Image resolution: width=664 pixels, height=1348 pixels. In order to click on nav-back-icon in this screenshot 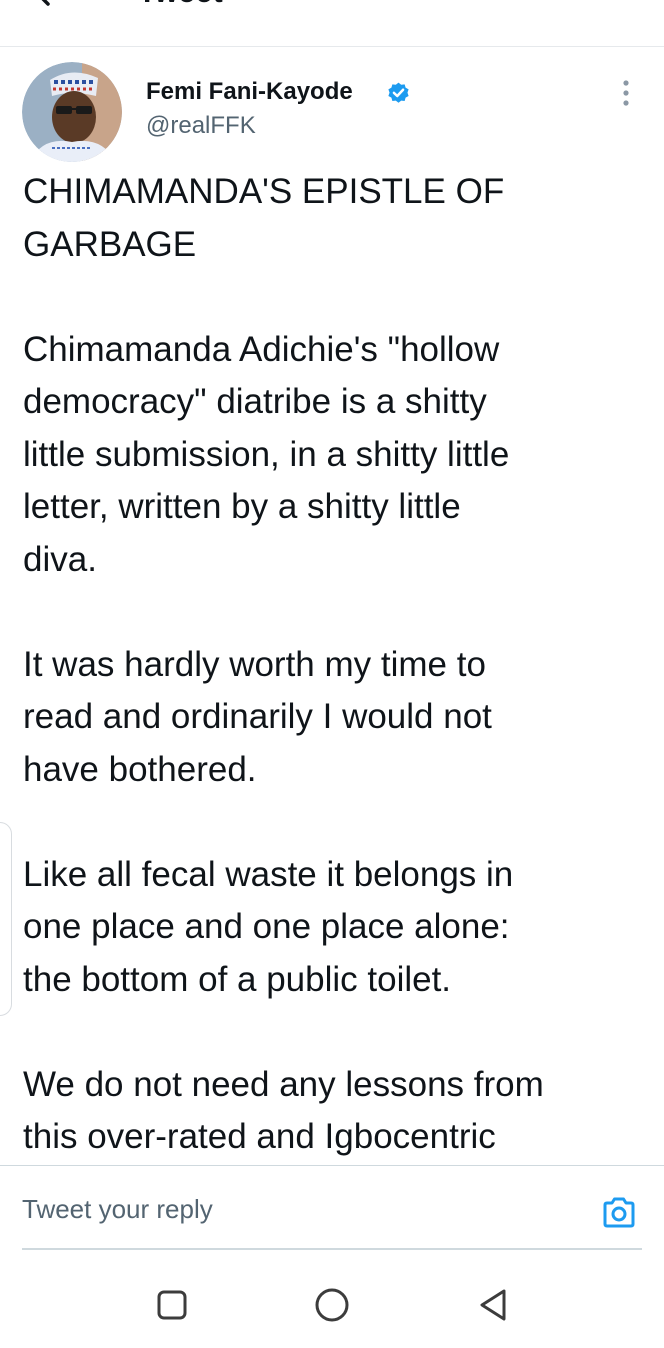, I will do `click(493, 1305)`.